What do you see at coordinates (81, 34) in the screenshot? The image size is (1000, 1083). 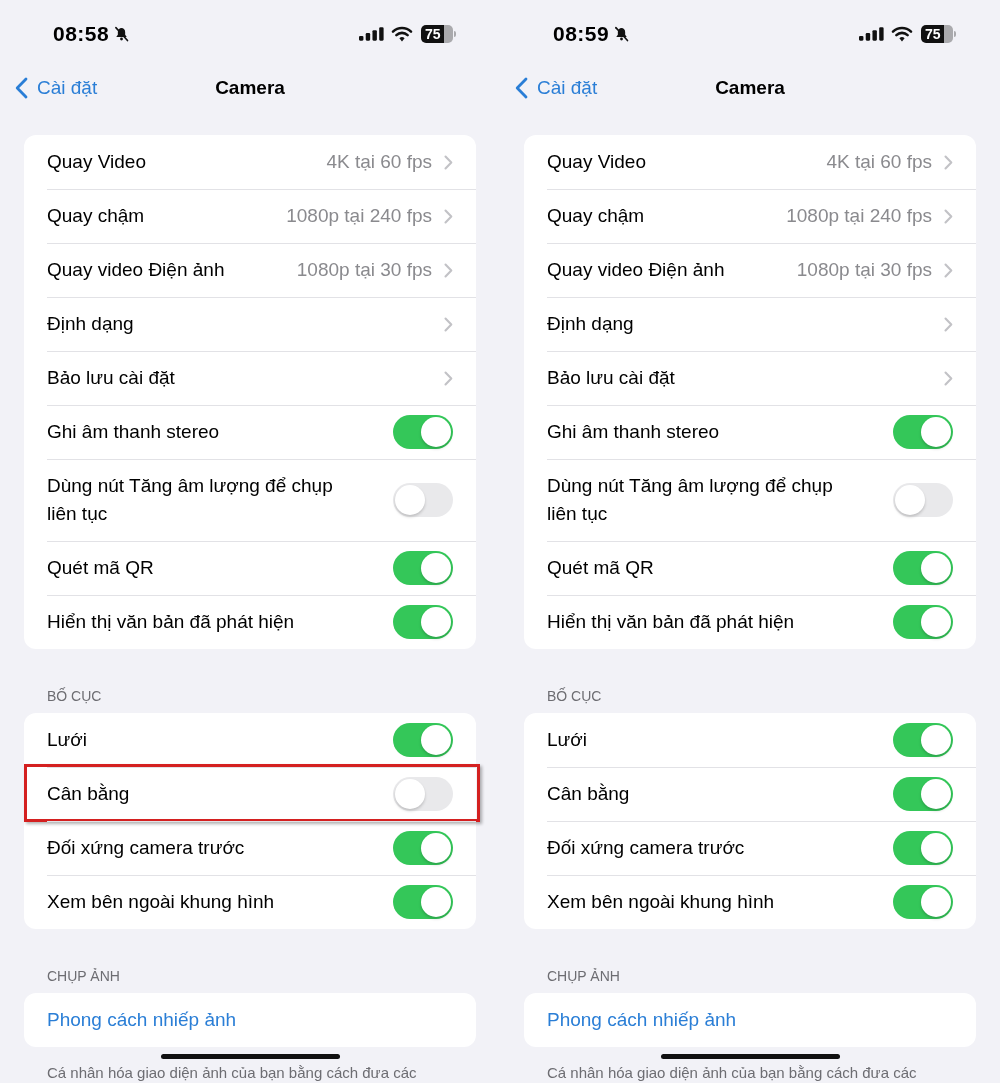 I see `status-time: 08:58` at bounding box center [81, 34].